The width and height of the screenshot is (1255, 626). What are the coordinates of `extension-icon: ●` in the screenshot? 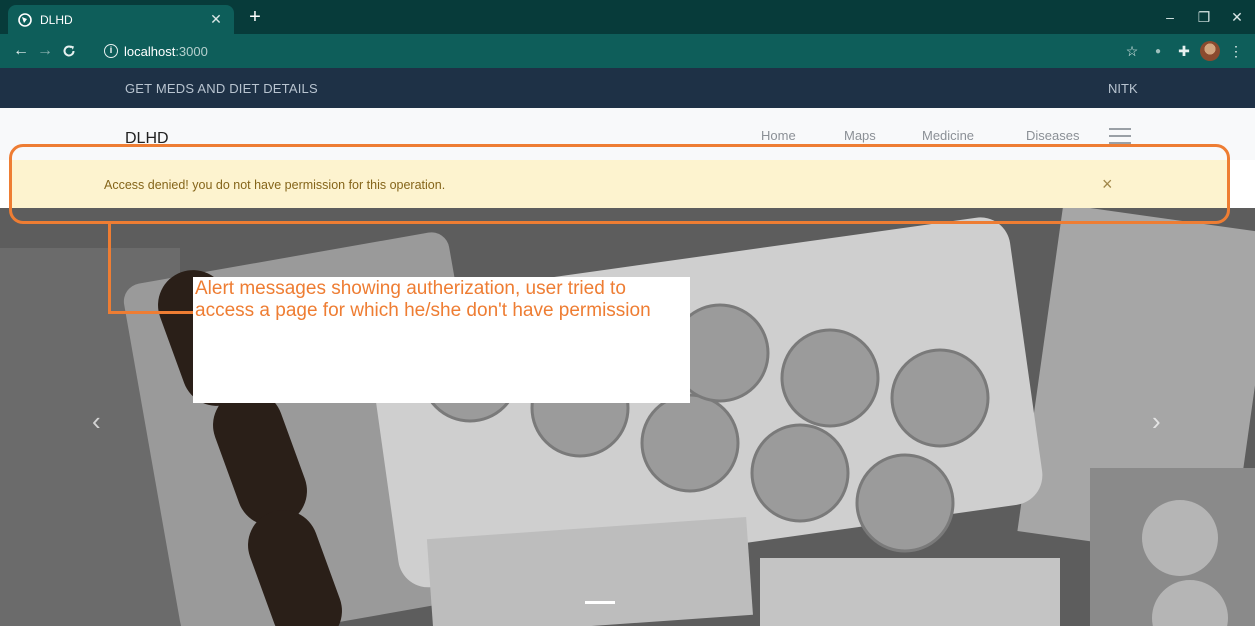 It's located at (1158, 51).